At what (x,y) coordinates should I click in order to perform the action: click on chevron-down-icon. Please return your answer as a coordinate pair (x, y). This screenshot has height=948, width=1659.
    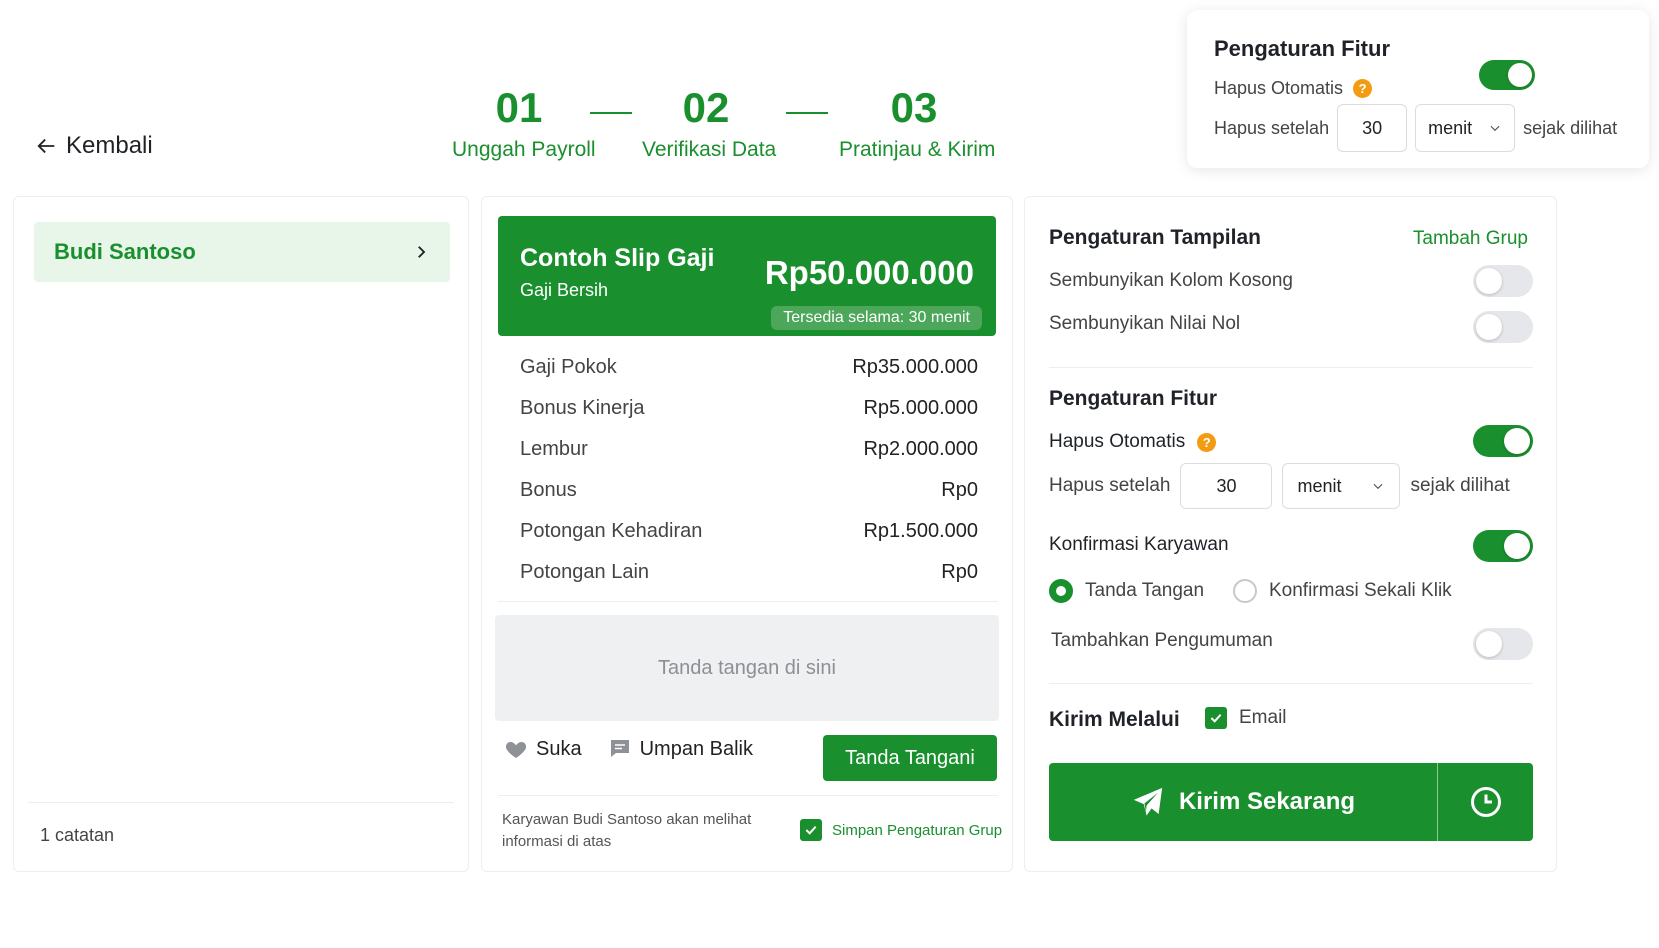
    Looking at the image, I should click on (1378, 486).